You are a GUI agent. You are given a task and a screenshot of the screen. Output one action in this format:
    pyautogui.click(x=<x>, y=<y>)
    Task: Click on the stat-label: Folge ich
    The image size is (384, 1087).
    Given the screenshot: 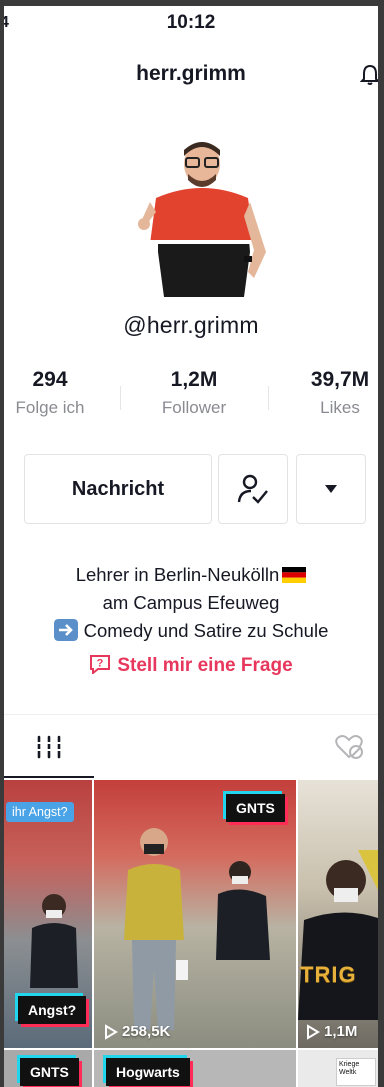 What is the action you would take?
    pyautogui.click(x=50, y=407)
    